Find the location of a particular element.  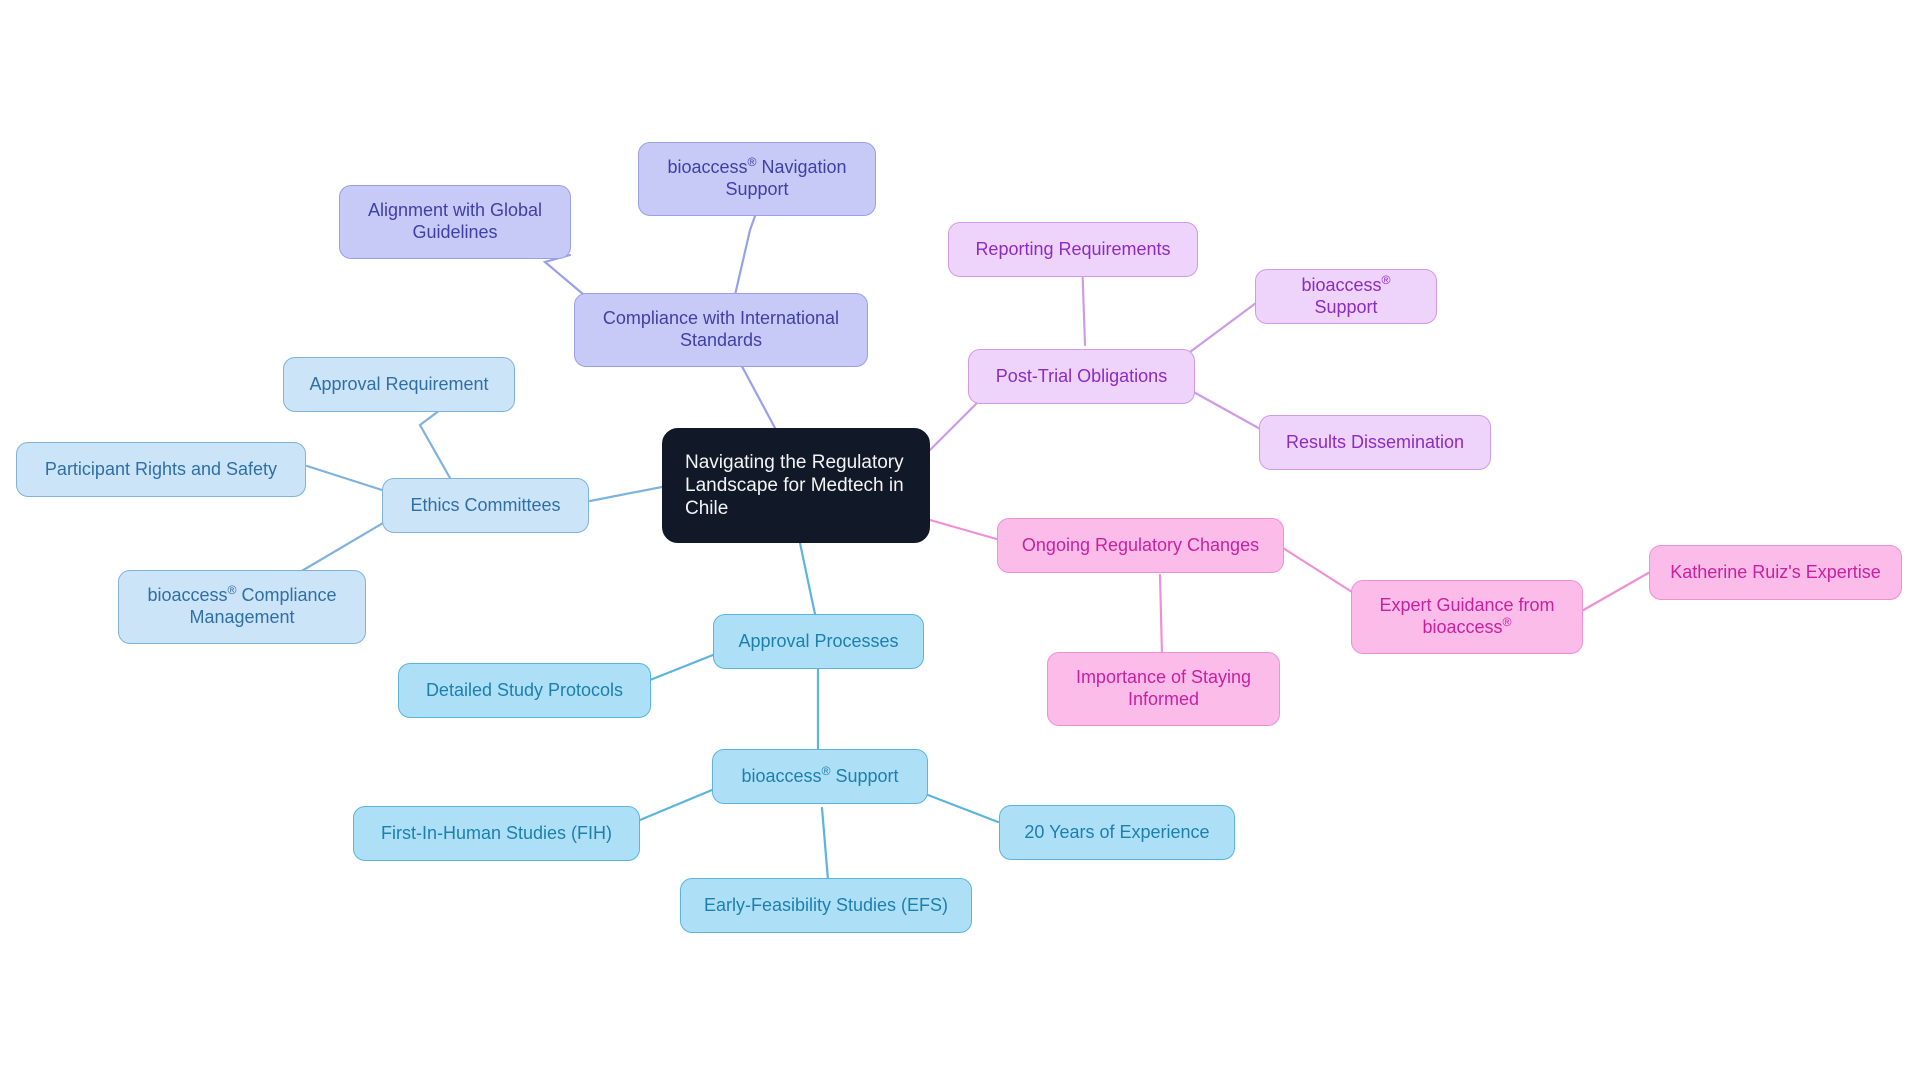

node-label-approval-processes: Approval Processes is located at coordinates (818, 640).